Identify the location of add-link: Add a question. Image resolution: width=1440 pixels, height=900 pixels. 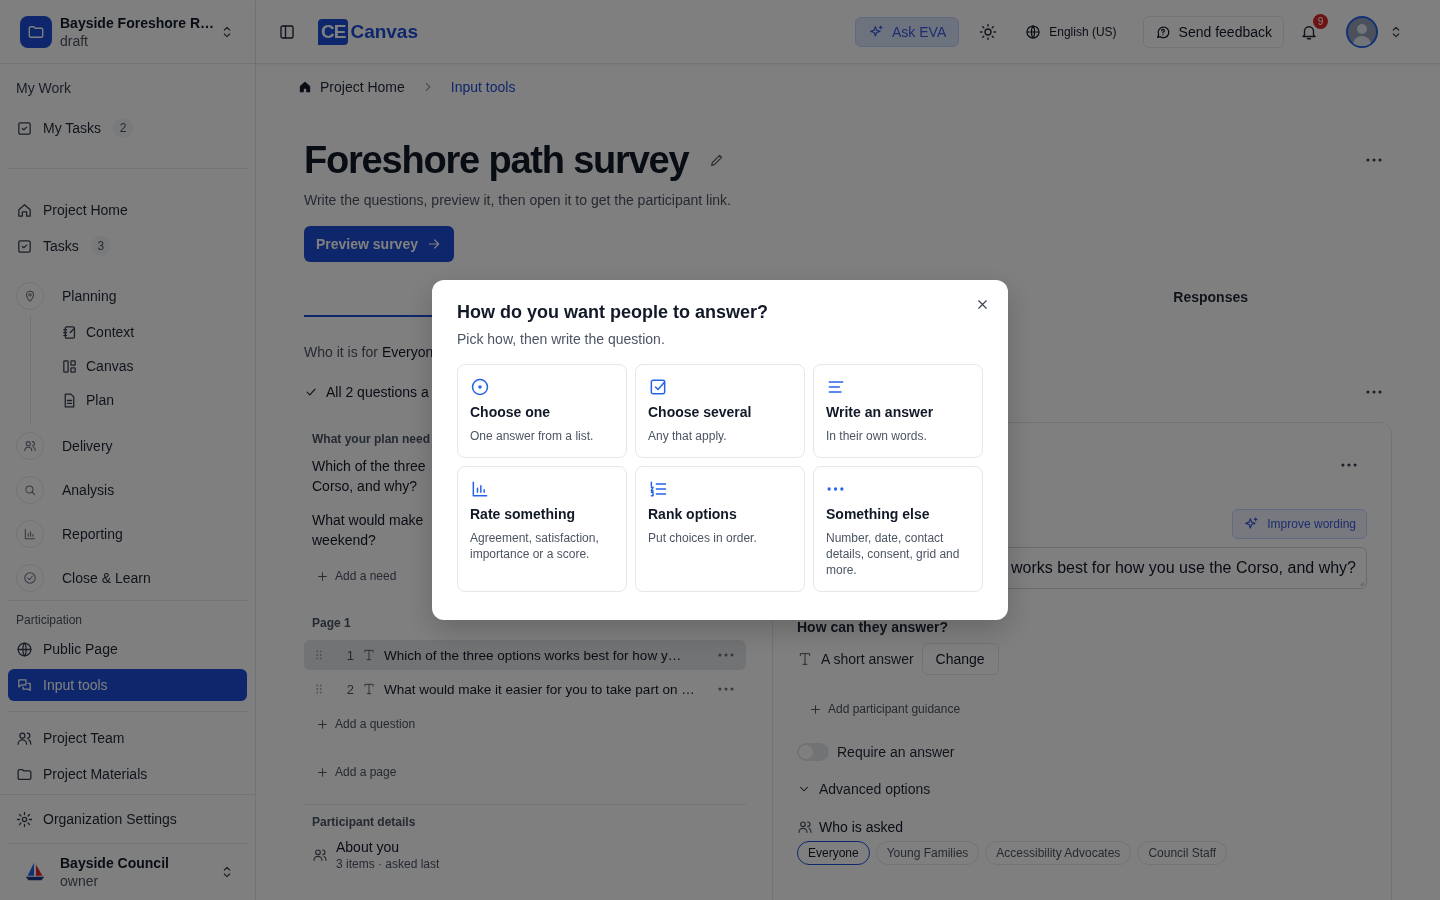
(360, 724).